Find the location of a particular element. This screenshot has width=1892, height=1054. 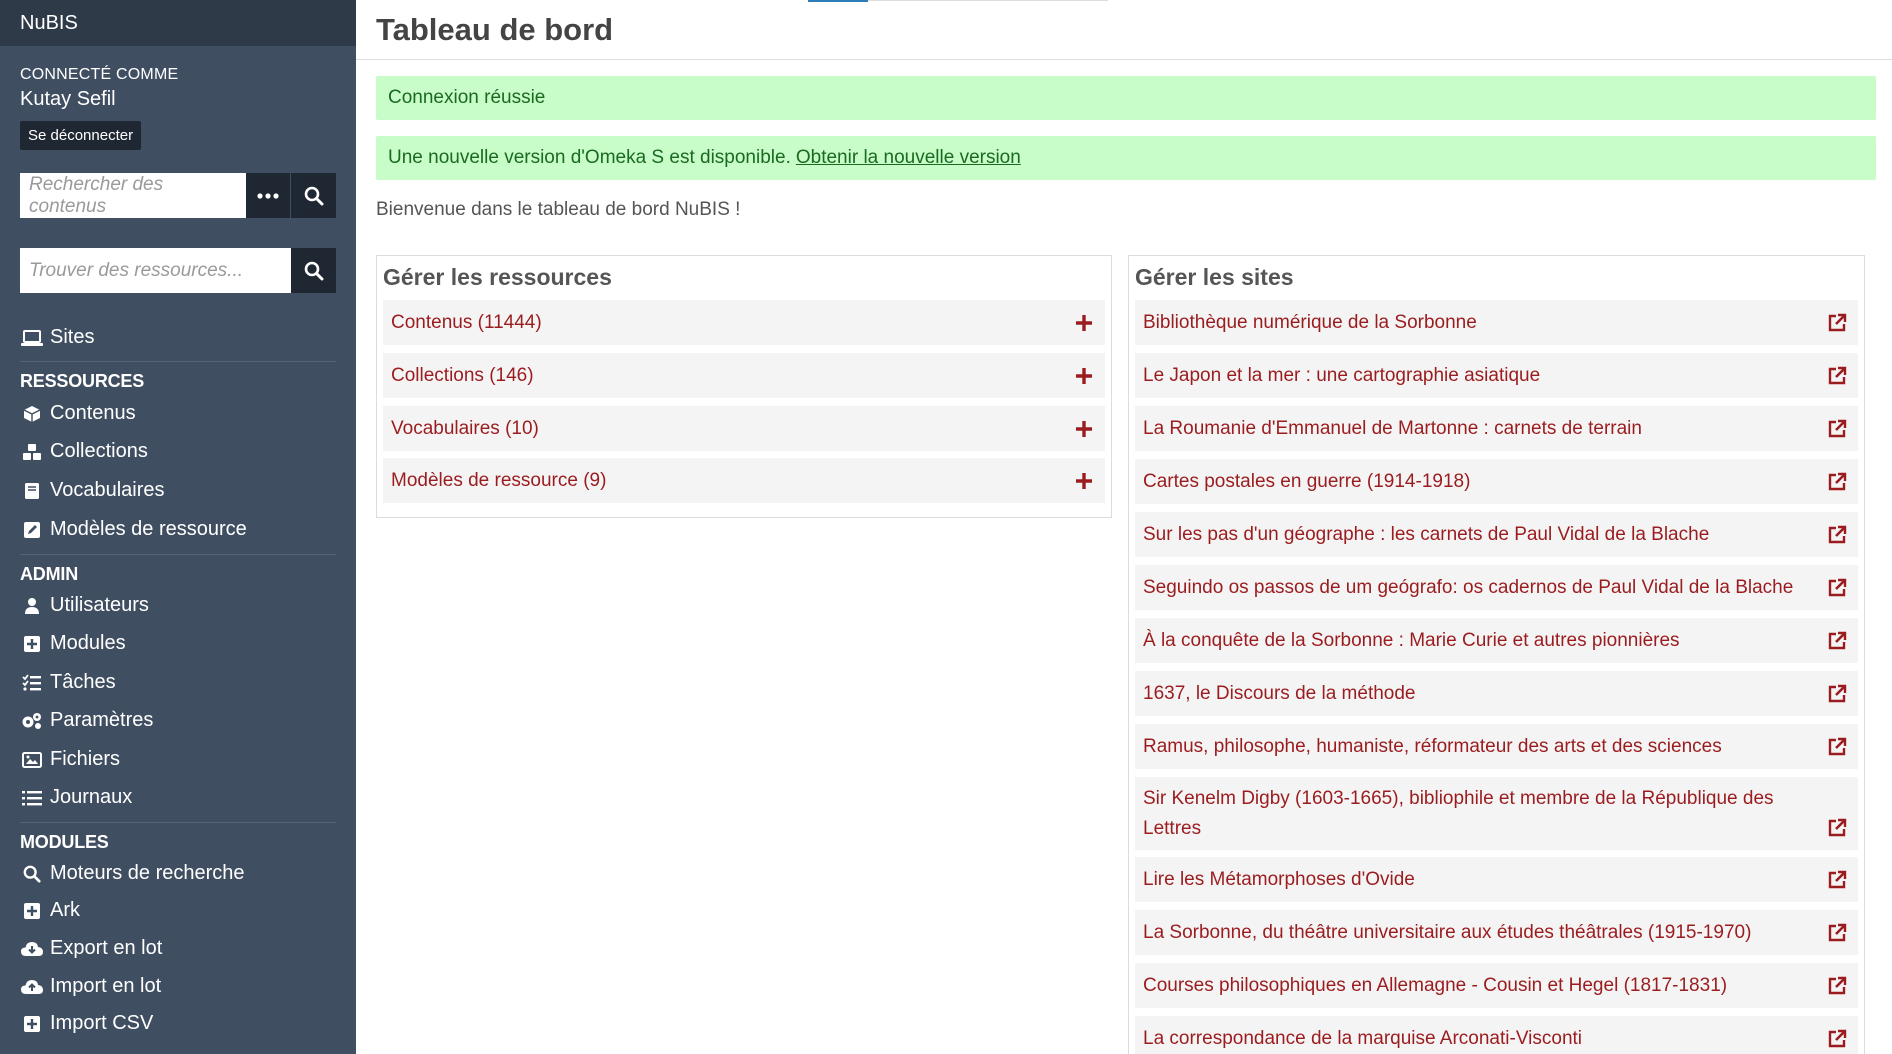

sidebar-item-jobs: Tâches is located at coordinates (68, 682).